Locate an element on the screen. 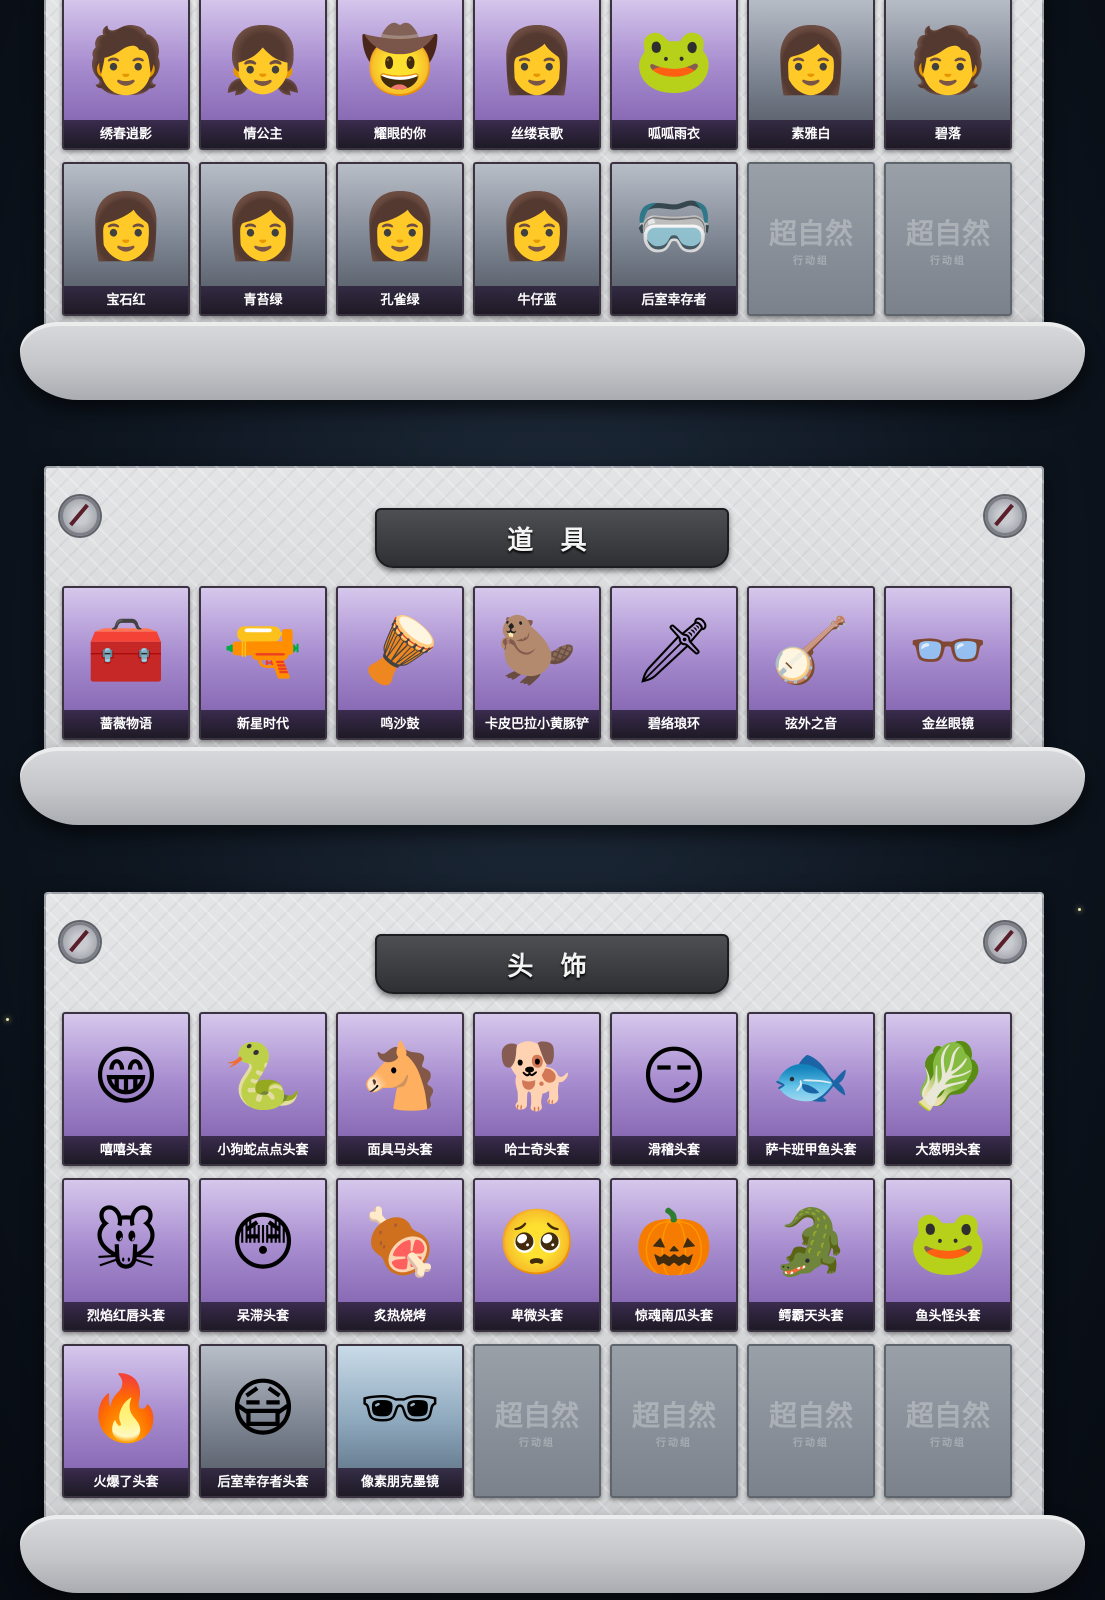  item-card: 👩 丝缕哀歌 is located at coordinates (537, 75).